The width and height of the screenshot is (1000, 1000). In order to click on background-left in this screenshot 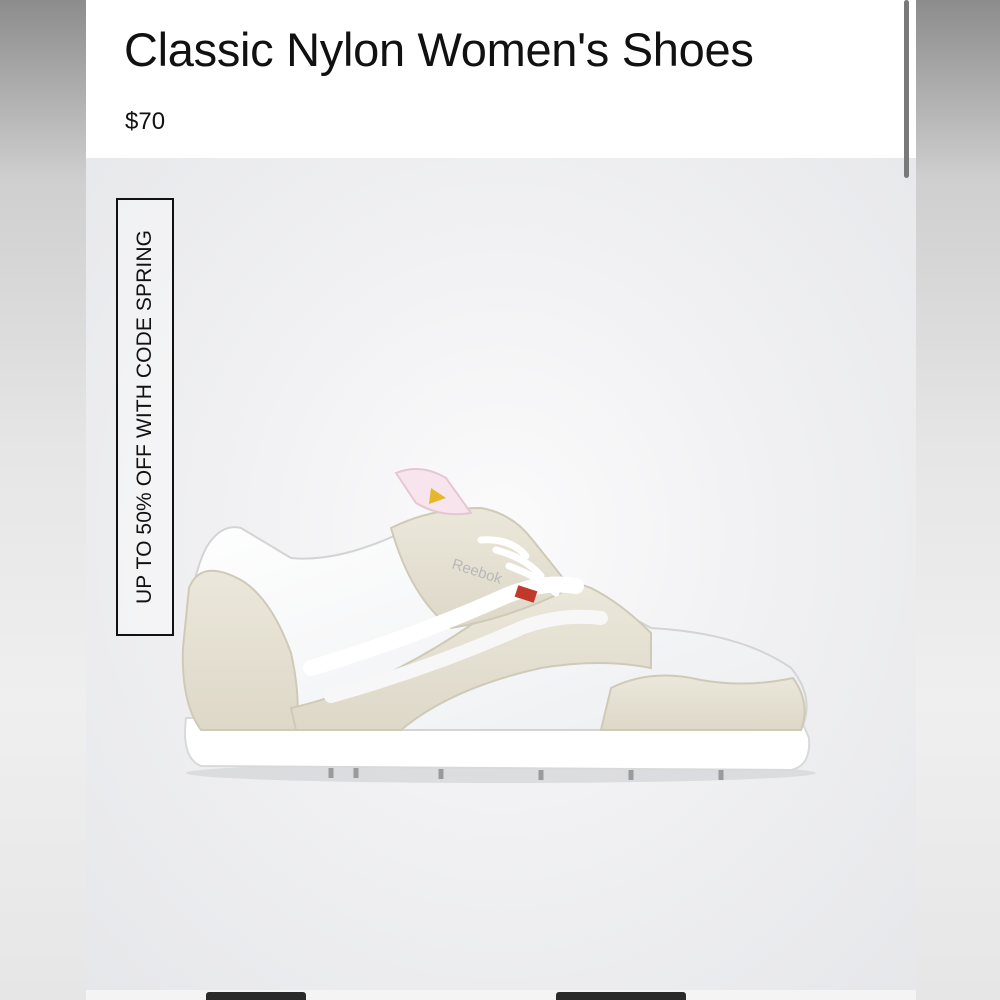, I will do `click(43, 500)`.